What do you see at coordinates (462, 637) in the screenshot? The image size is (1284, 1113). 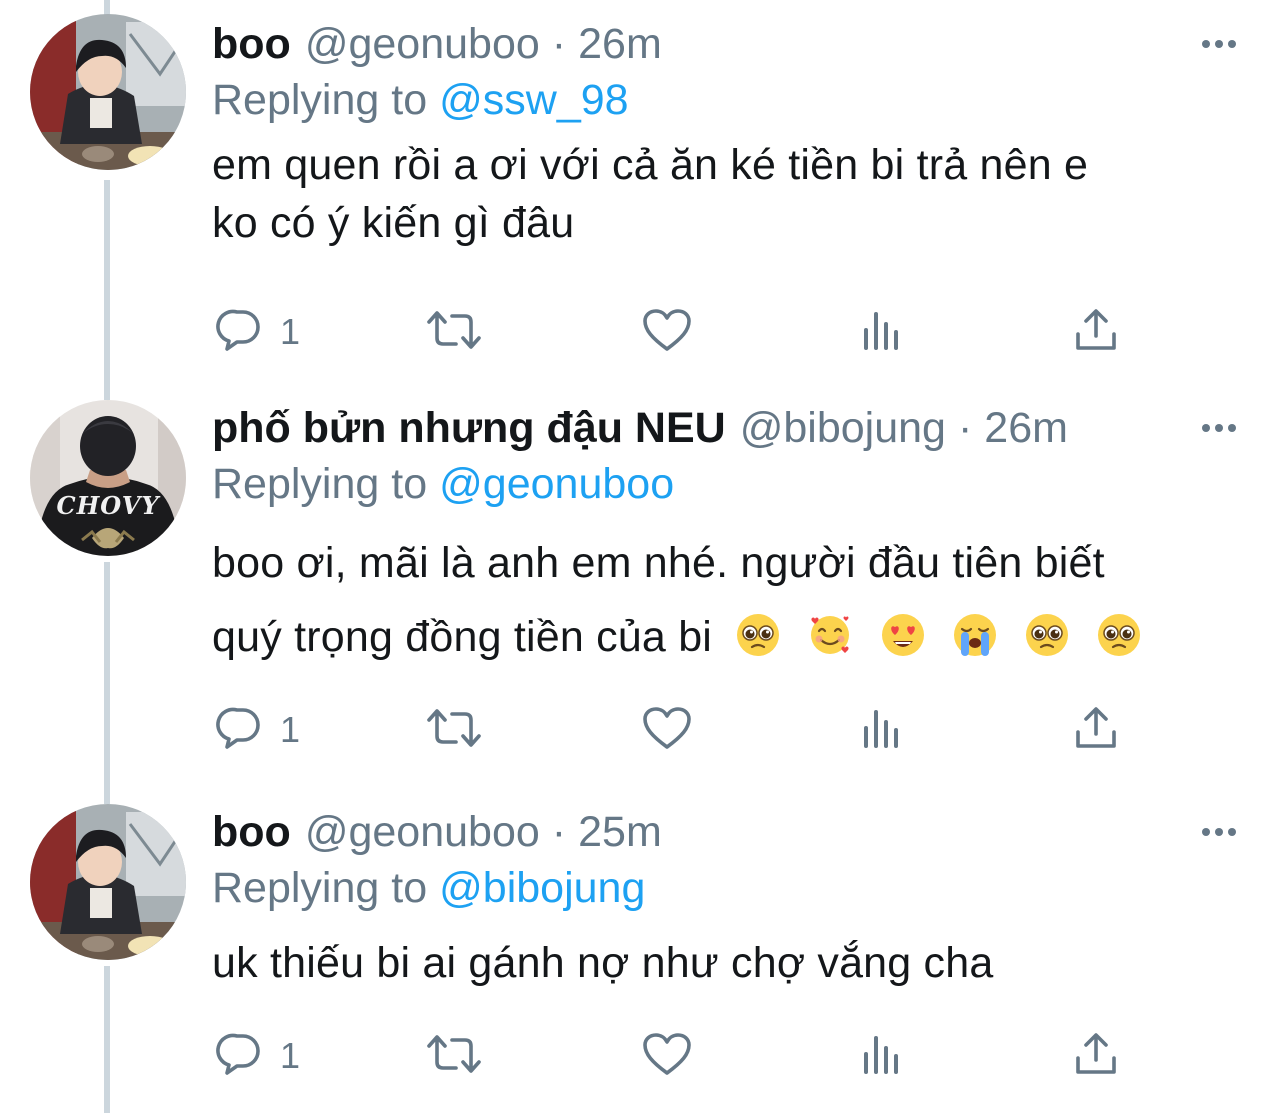 I see `tweet-text-segment: quý trọng đồng tiền của bi` at bounding box center [462, 637].